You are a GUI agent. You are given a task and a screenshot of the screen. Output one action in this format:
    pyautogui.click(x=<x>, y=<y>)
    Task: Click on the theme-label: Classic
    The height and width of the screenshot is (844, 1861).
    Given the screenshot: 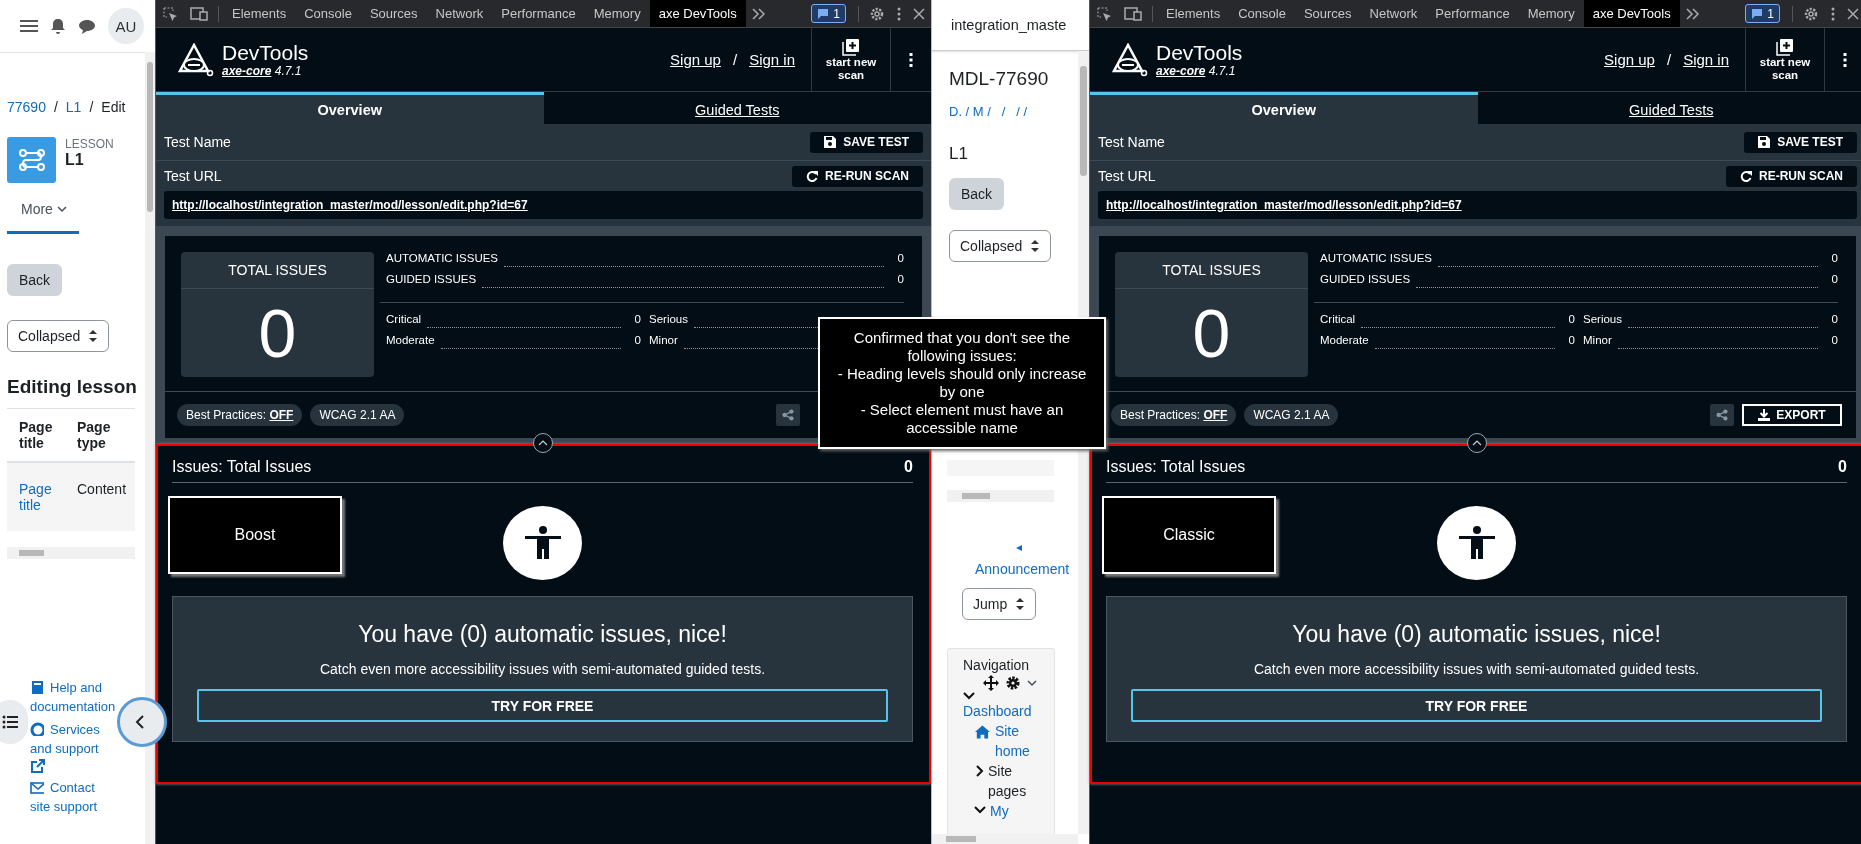 What is the action you would take?
    pyautogui.click(x=1189, y=535)
    